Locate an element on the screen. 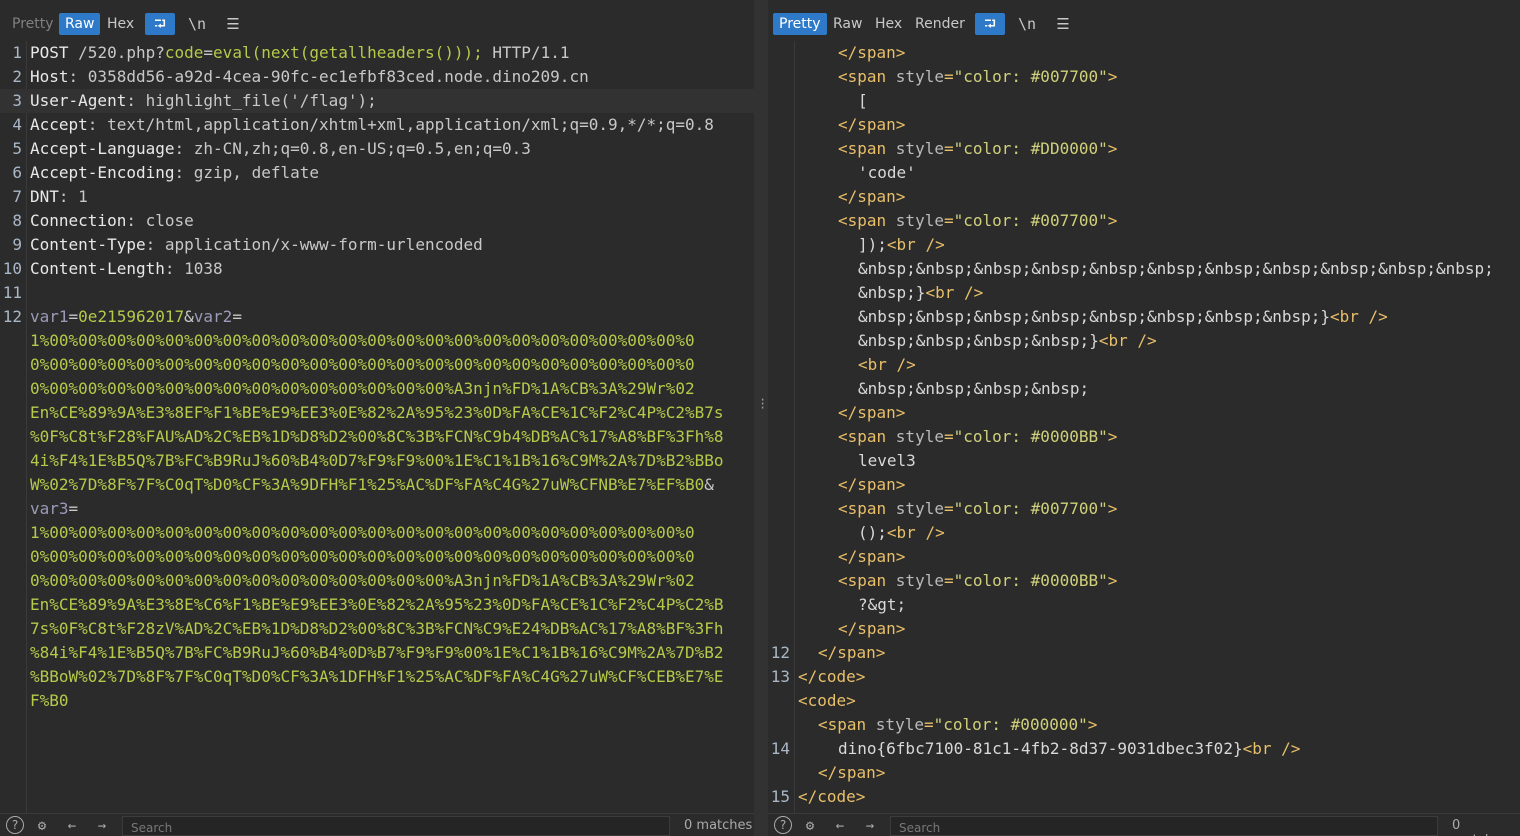 The width and height of the screenshot is (1520, 836). code-line: &nbsp;}<br /> is located at coordinates (1144, 293).